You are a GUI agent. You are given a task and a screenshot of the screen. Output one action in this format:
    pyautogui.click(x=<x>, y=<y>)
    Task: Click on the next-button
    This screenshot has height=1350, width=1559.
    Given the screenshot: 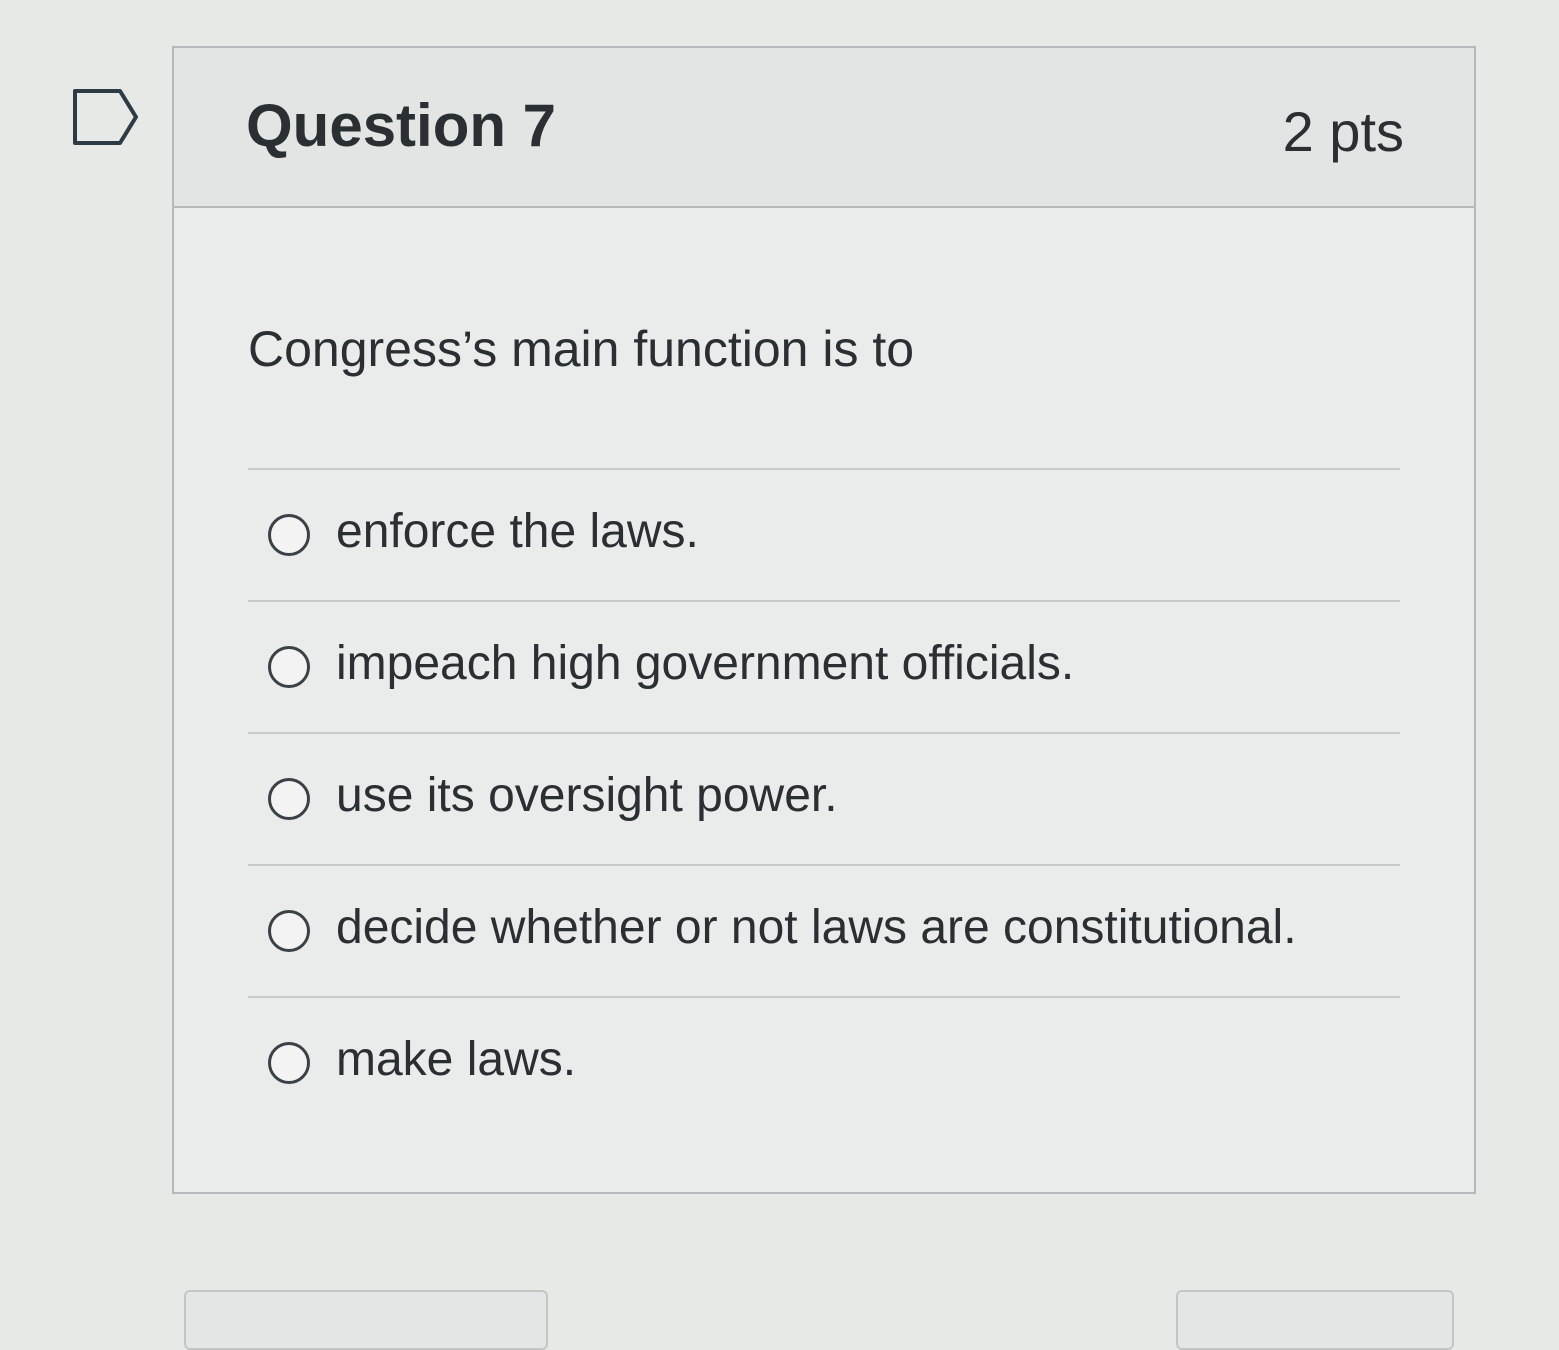 What is the action you would take?
    pyautogui.click(x=1315, y=1320)
    